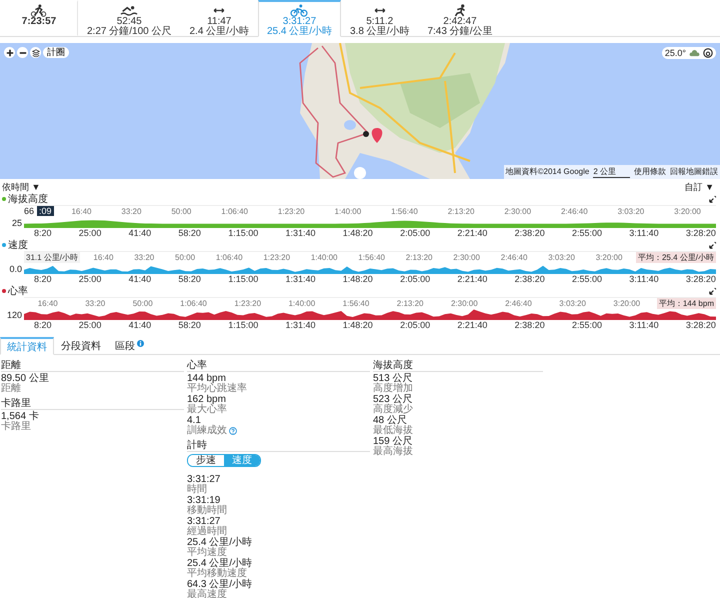 This screenshot has height=598, width=720. I want to click on activity-tab: 2:42:47 7:43 分鐘/公里, so click(460, 18).